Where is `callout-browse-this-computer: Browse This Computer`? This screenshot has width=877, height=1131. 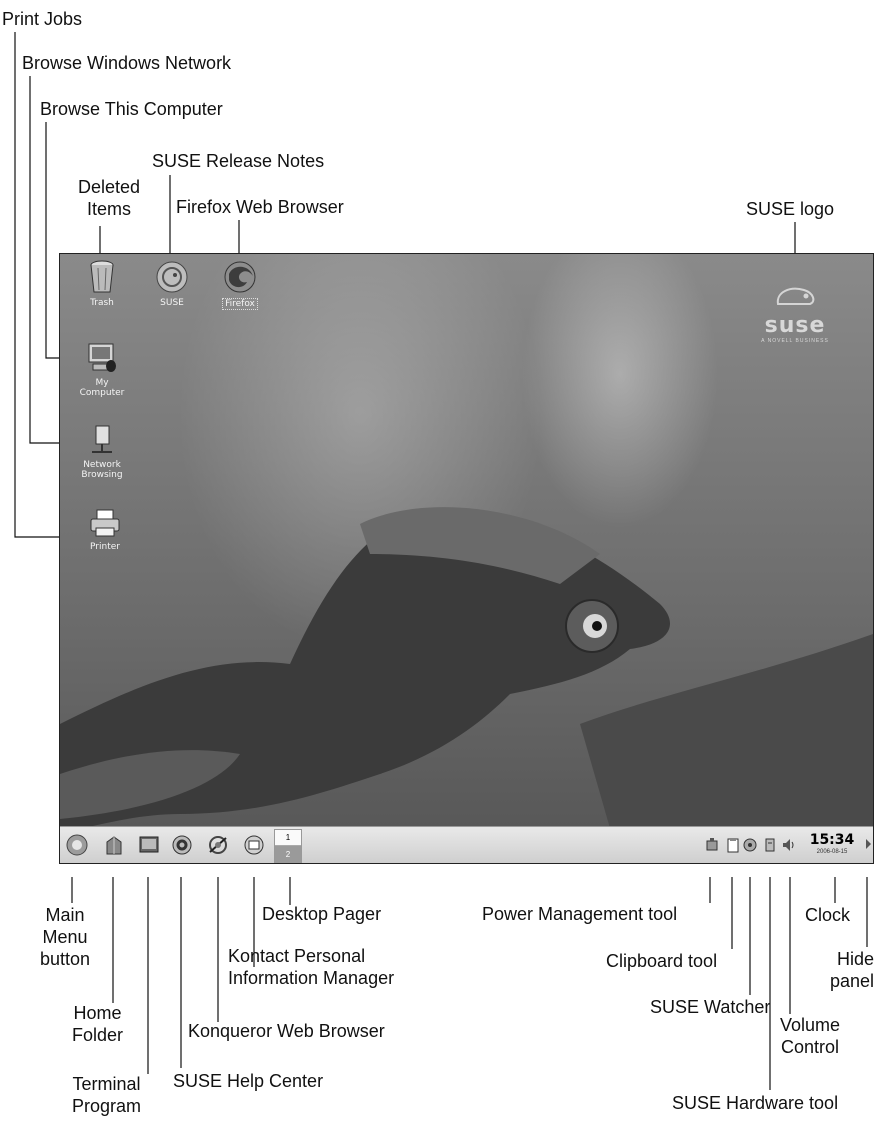
callout-browse-this-computer: Browse This Computer is located at coordinates (131, 109).